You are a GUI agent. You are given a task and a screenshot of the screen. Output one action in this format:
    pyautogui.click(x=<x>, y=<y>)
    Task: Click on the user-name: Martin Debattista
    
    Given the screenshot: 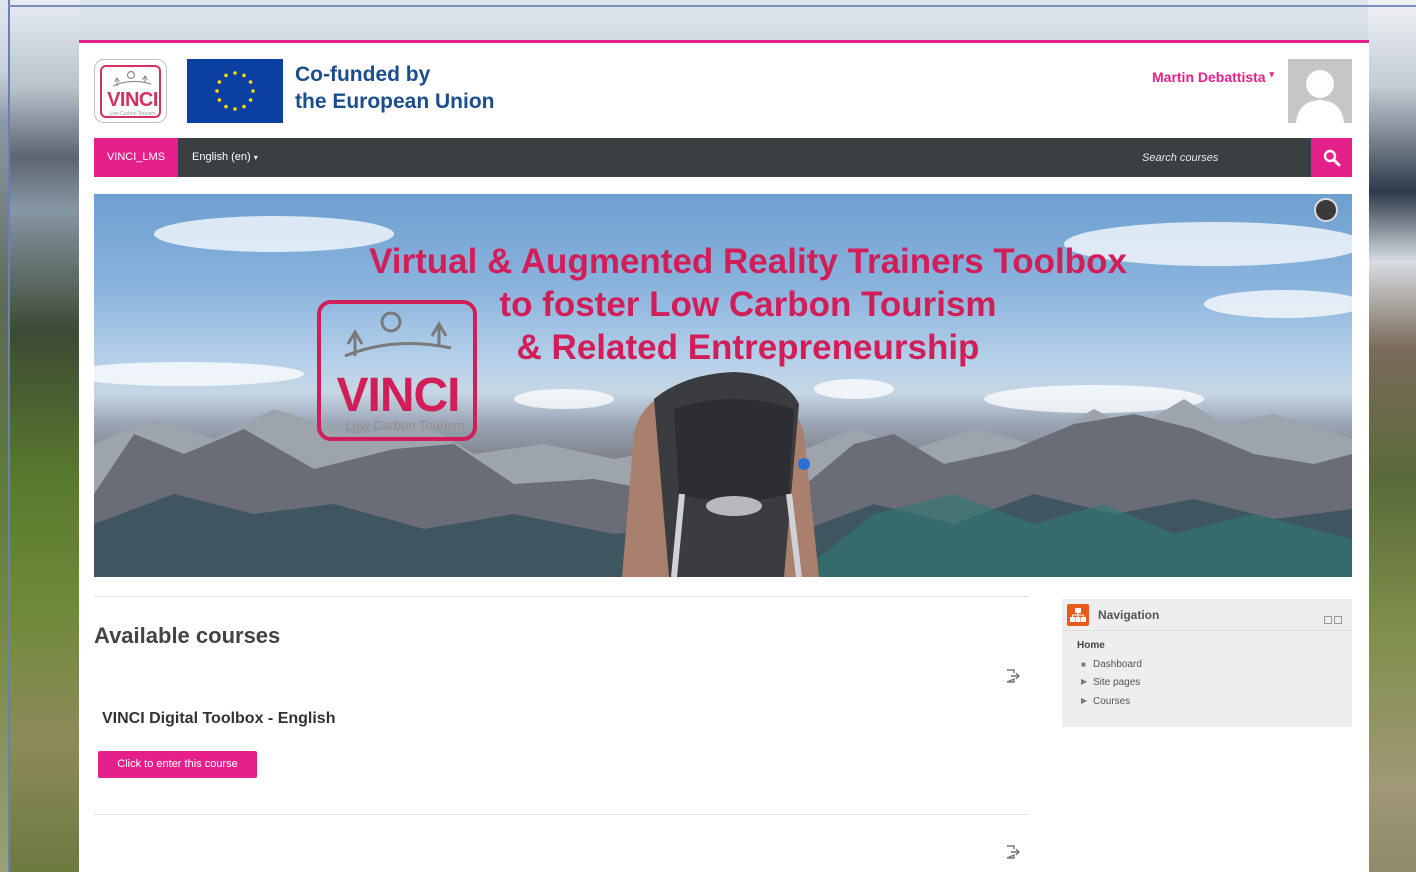 What is the action you would take?
    pyautogui.click(x=1209, y=77)
    